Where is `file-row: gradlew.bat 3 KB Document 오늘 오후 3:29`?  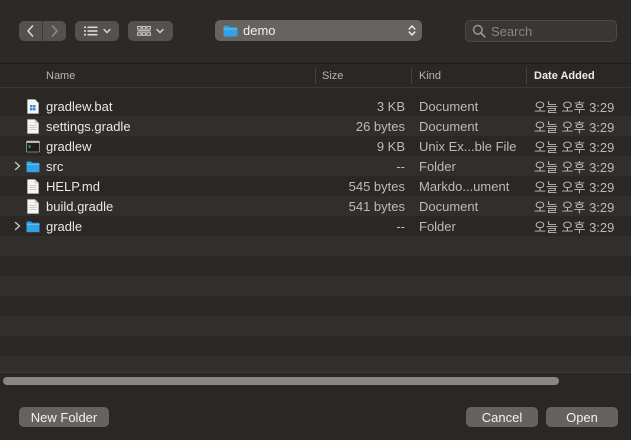
file-row: gradlew.bat 3 KB Document 오늘 오후 3:29 is located at coordinates (315, 106).